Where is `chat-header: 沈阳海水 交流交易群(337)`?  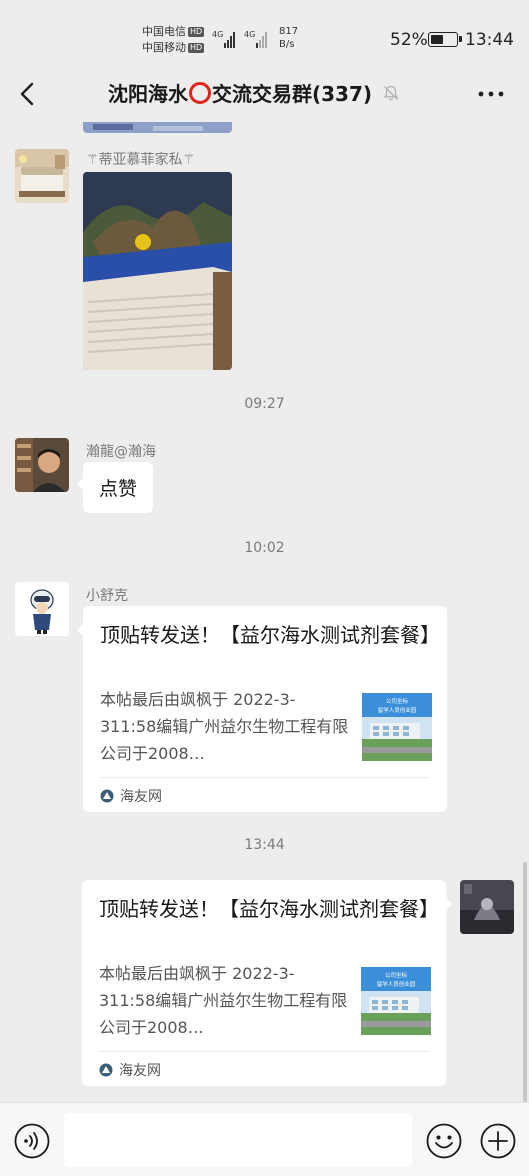 chat-header: 沈阳海水 交流交易群(337) is located at coordinates (264, 95).